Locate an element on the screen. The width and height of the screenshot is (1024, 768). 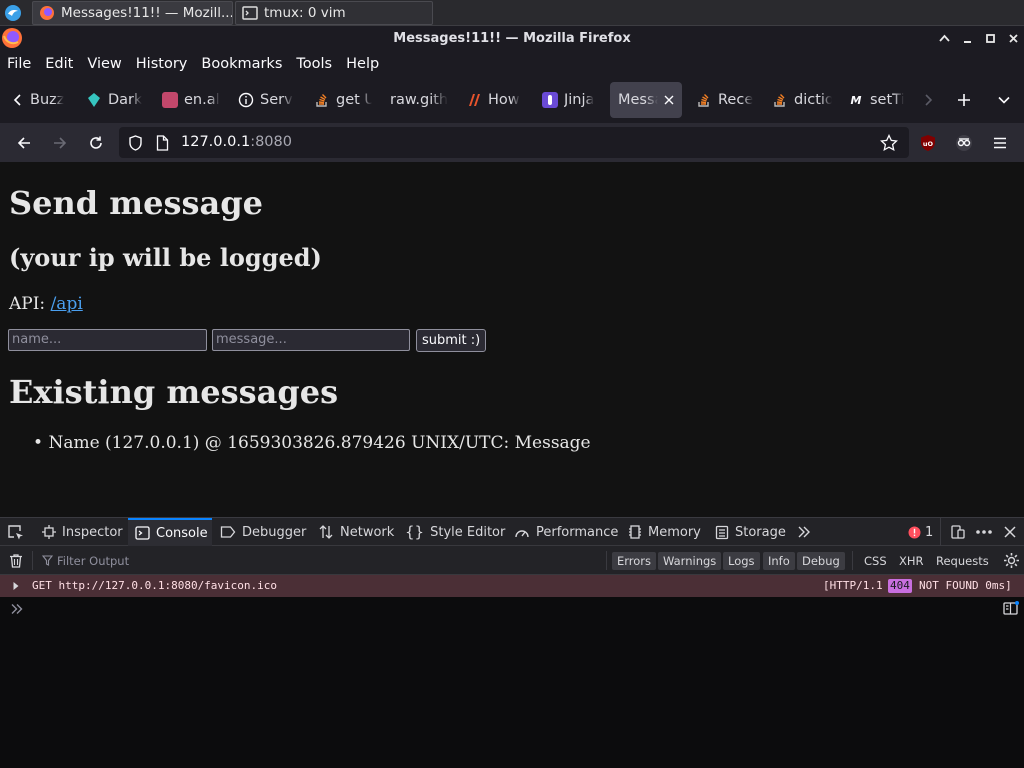
devtools-tab-network: Network is located at coordinates (356, 532).